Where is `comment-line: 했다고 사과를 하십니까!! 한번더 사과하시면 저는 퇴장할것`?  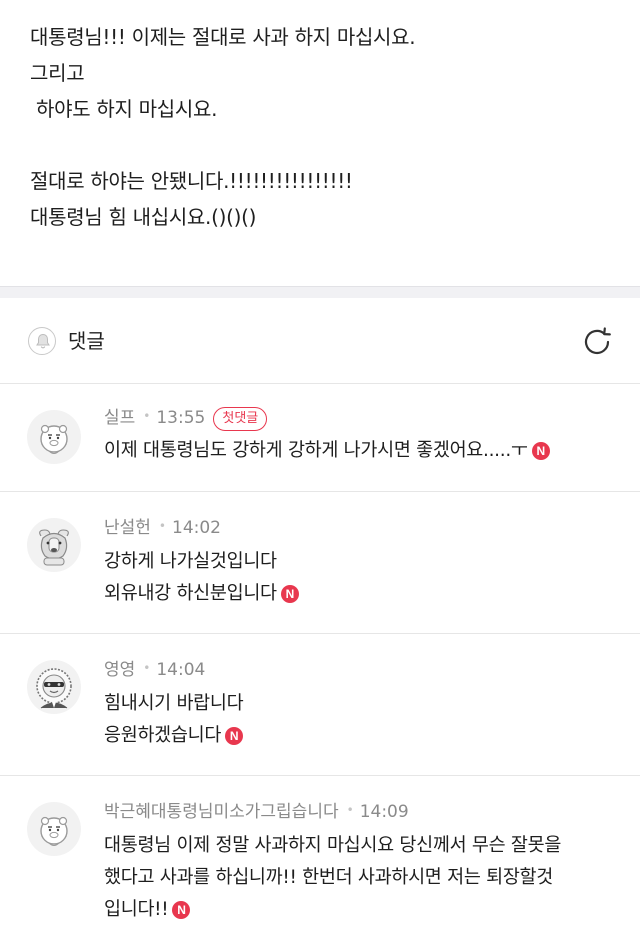
comment-line: 했다고 사과를 하십니까!! 한번더 사과하시면 저는 퇴장할것 is located at coordinates (328, 877).